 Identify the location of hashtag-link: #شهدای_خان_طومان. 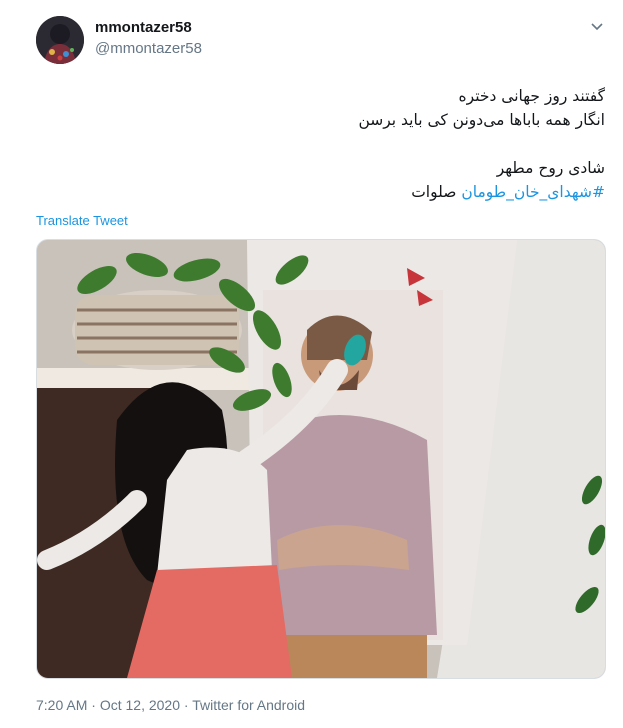
(533, 192).